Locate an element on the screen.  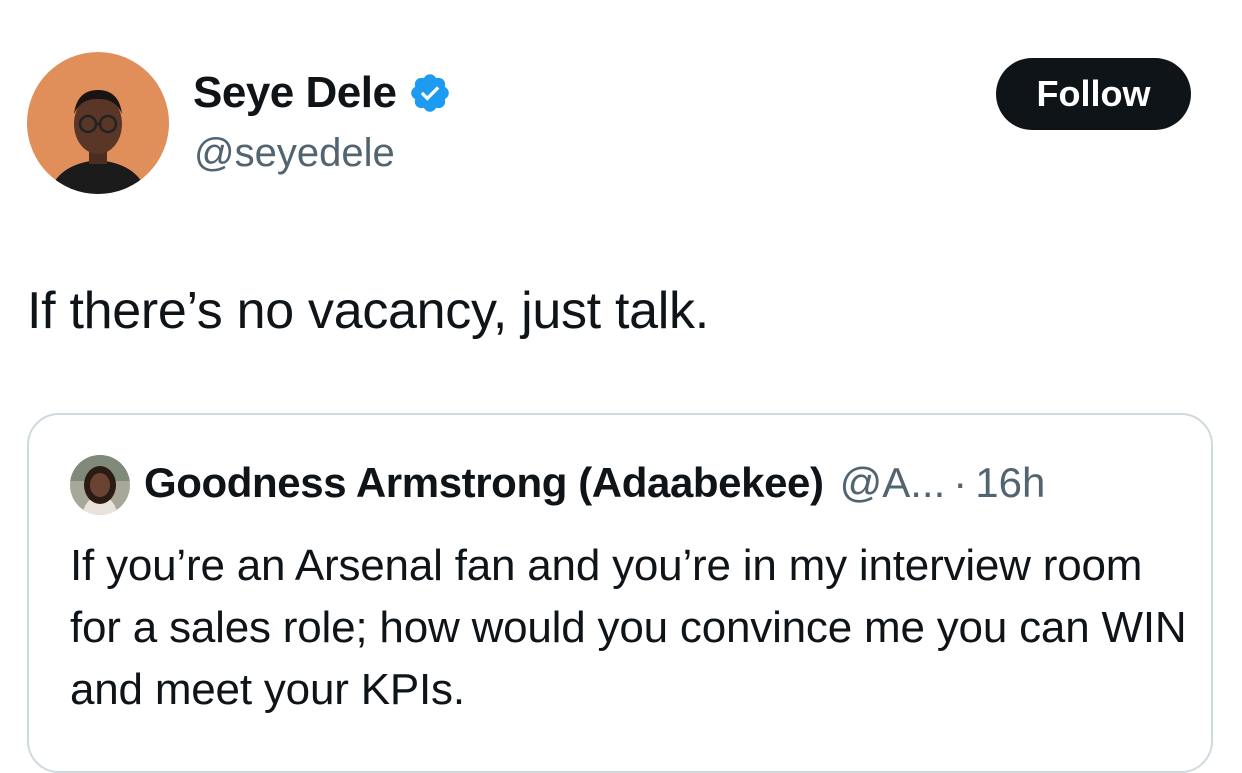
author-name: Seye Dele is located at coordinates (322, 93).